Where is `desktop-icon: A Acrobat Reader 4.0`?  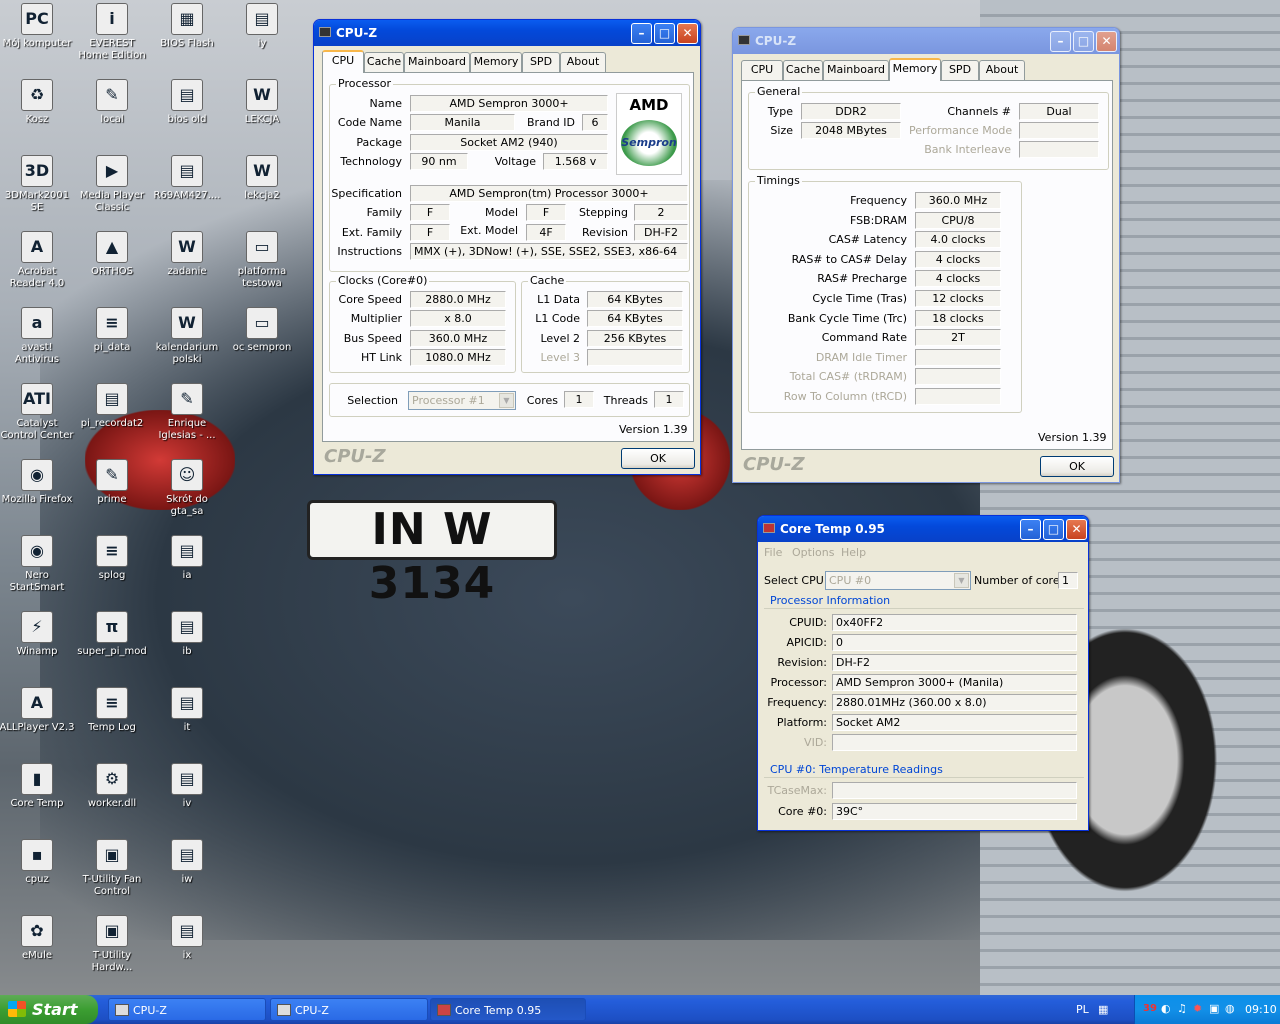 desktop-icon: A Acrobat Reader 4.0 is located at coordinates (37, 260).